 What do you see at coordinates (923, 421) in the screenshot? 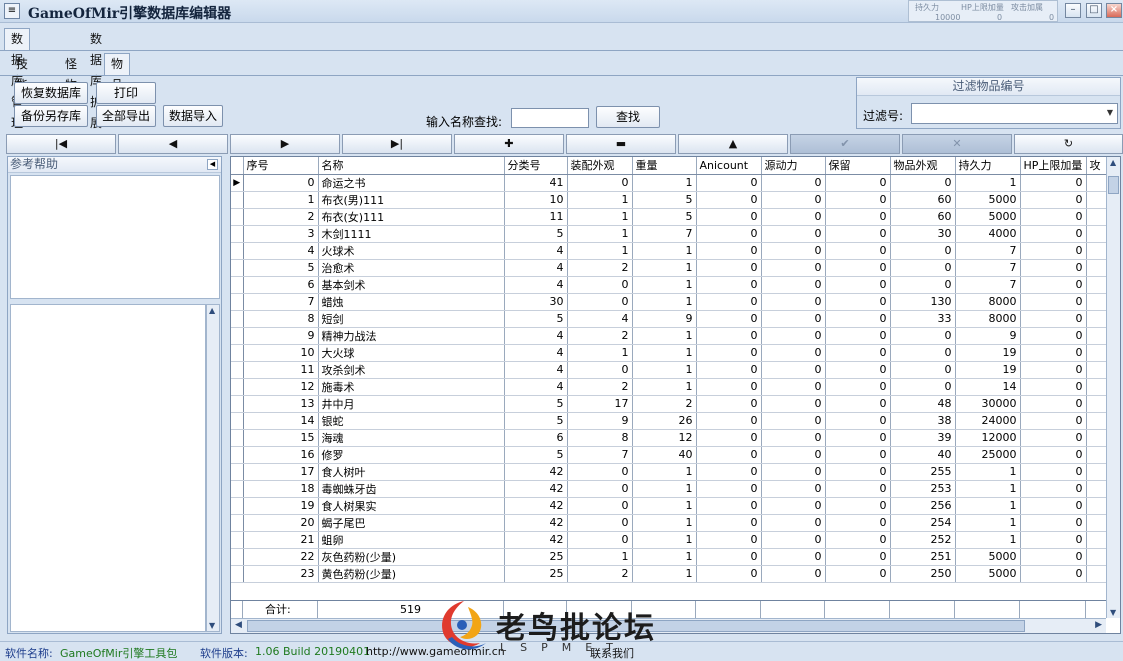
I see `table-cell: 38` at bounding box center [923, 421].